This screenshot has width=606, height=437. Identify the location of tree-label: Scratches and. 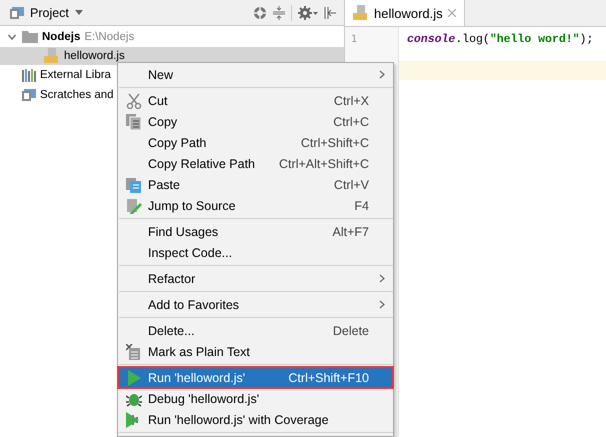
(77, 95).